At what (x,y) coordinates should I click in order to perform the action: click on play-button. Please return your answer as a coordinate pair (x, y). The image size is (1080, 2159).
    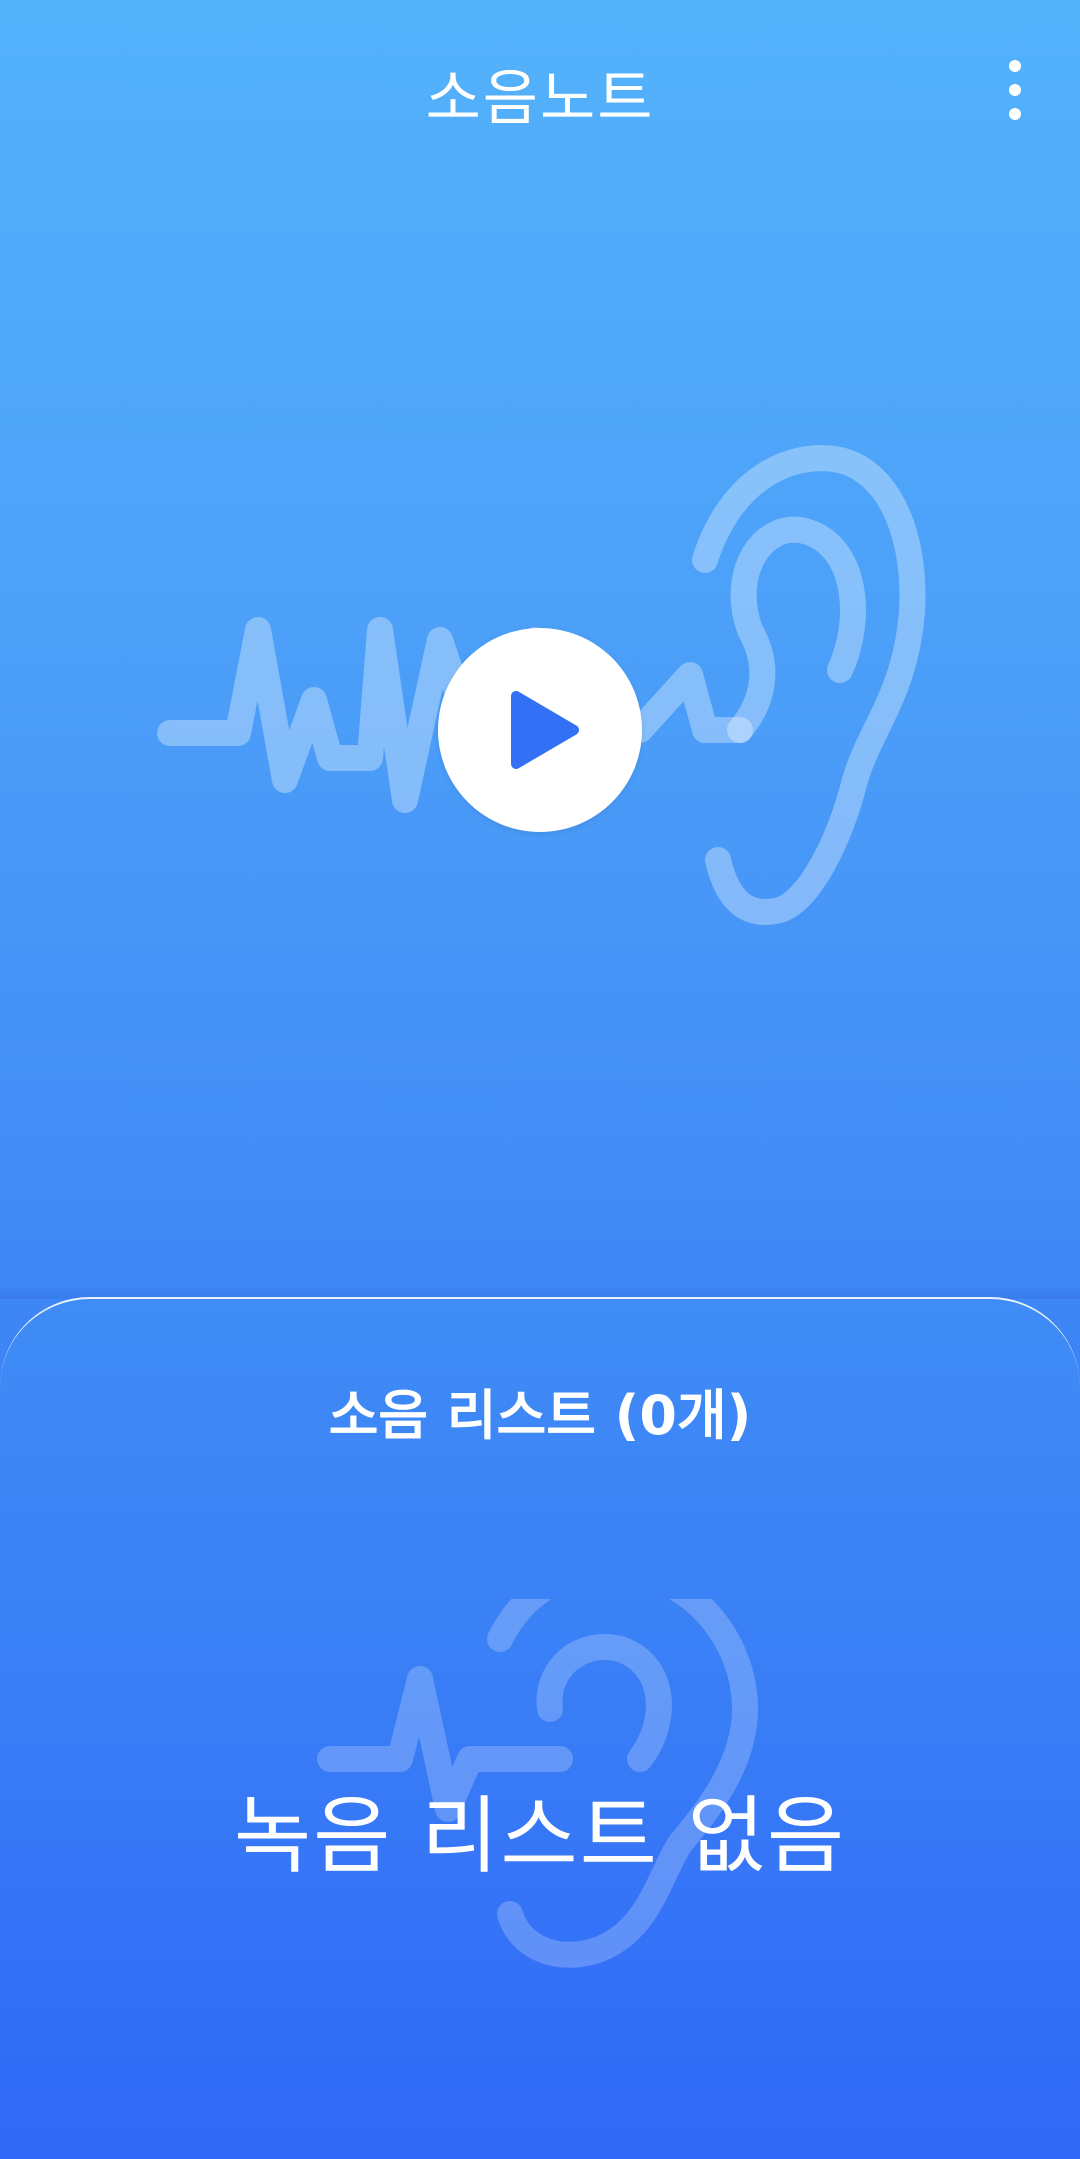
    Looking at the image, I should click on (540, 730).